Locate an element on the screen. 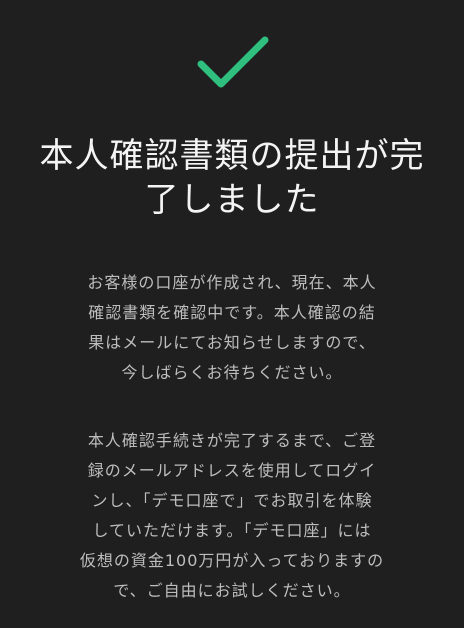 The height and width of the screenshot is (628, 464). page-title: 本人確認書類の提出が完 了しました is located at coordinates (232, 178).